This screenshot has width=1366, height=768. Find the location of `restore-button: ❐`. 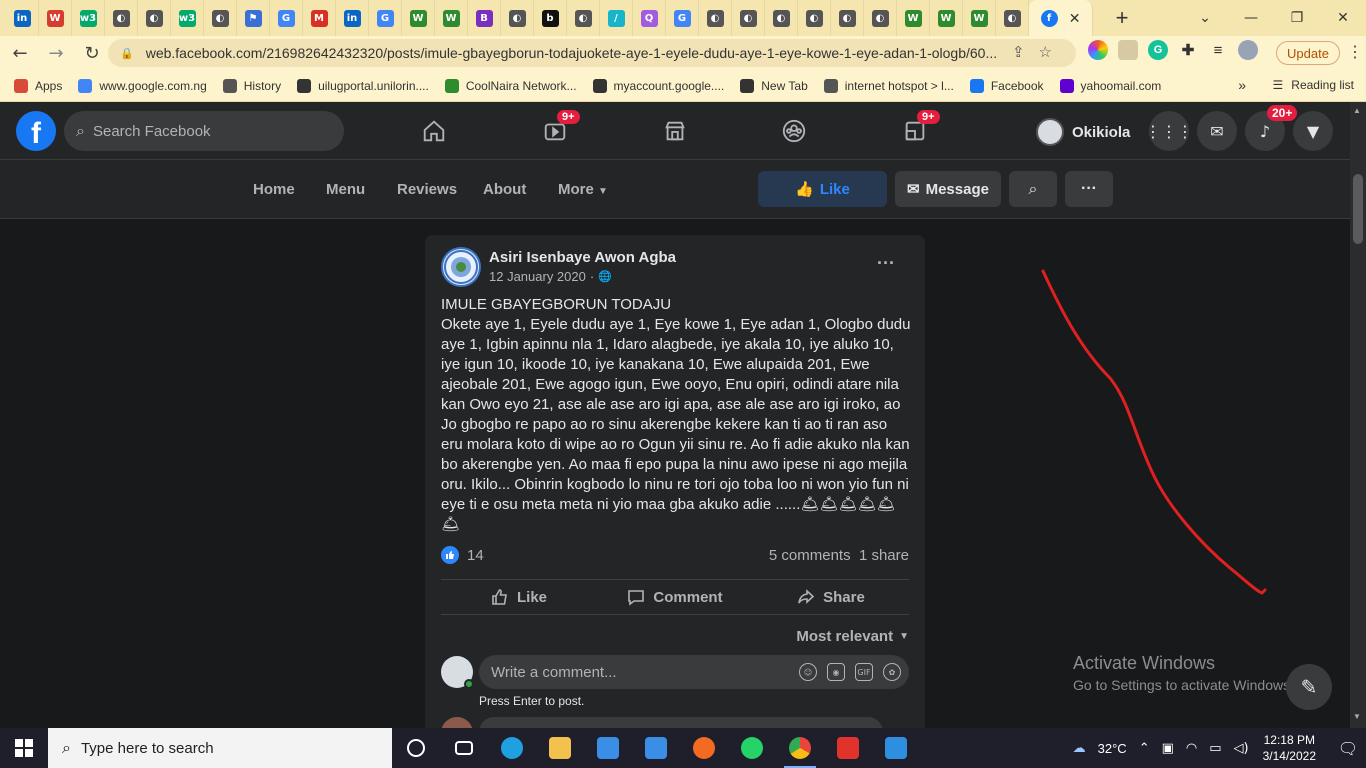

restore-button: ❐ is located at coordinates (1297, 18).